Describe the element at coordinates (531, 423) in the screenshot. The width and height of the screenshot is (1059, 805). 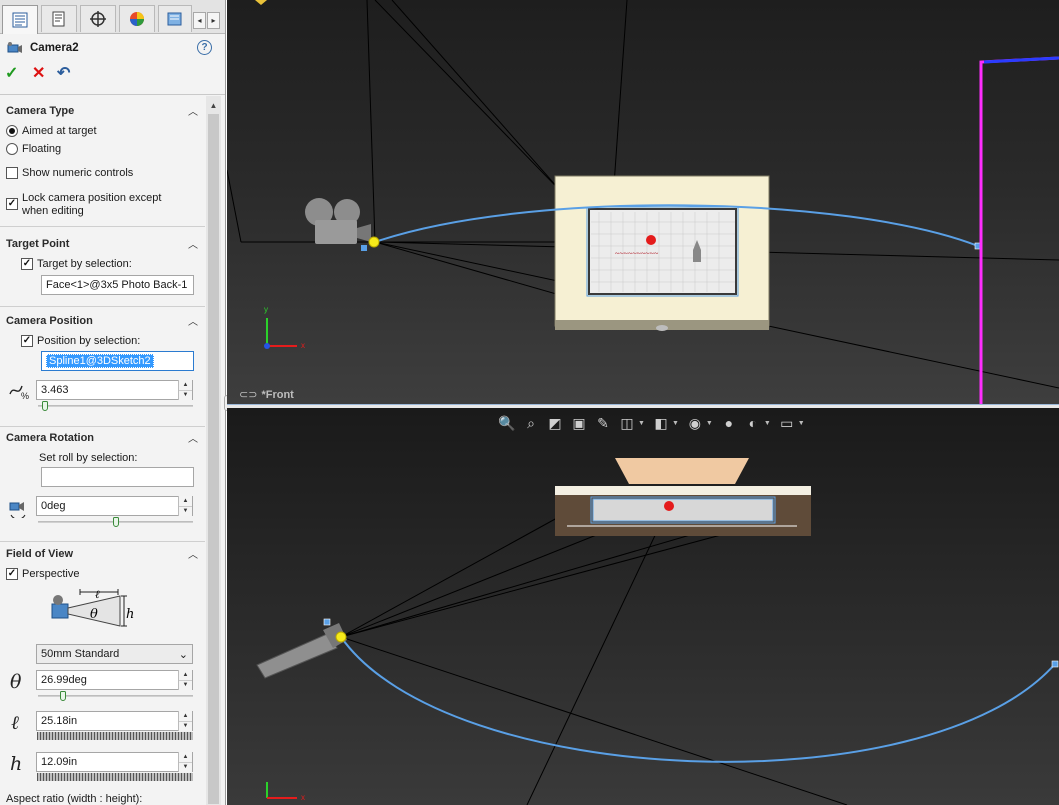
I see `zoom-area-icon: ⌕` at that location.